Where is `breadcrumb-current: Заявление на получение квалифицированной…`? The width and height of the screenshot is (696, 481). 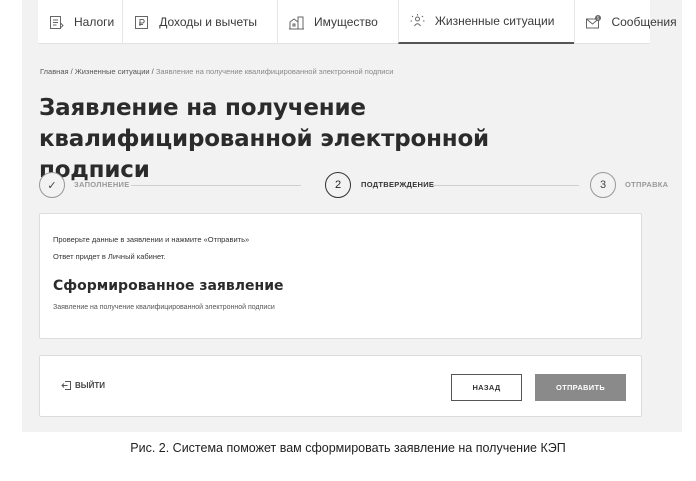 breadcrumb-current: Заявление на получение квалифицированной… is located at coordinates (274, 71).